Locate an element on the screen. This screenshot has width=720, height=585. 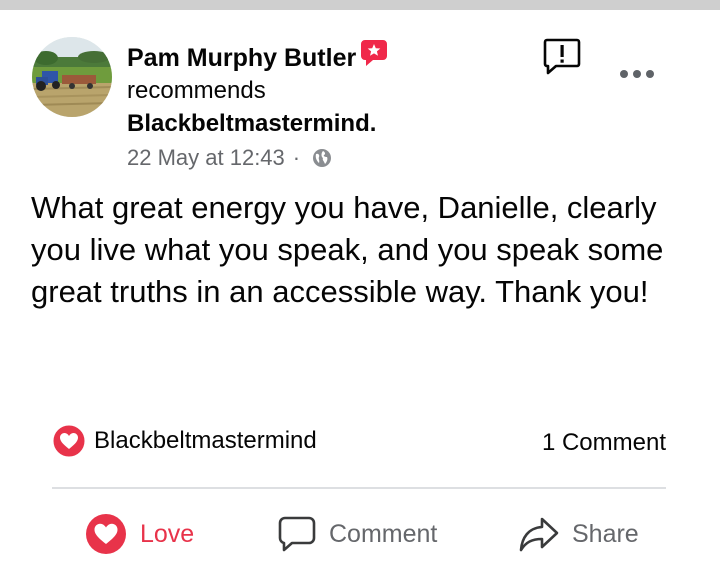
report-icon is located at coordinates (562, 56).